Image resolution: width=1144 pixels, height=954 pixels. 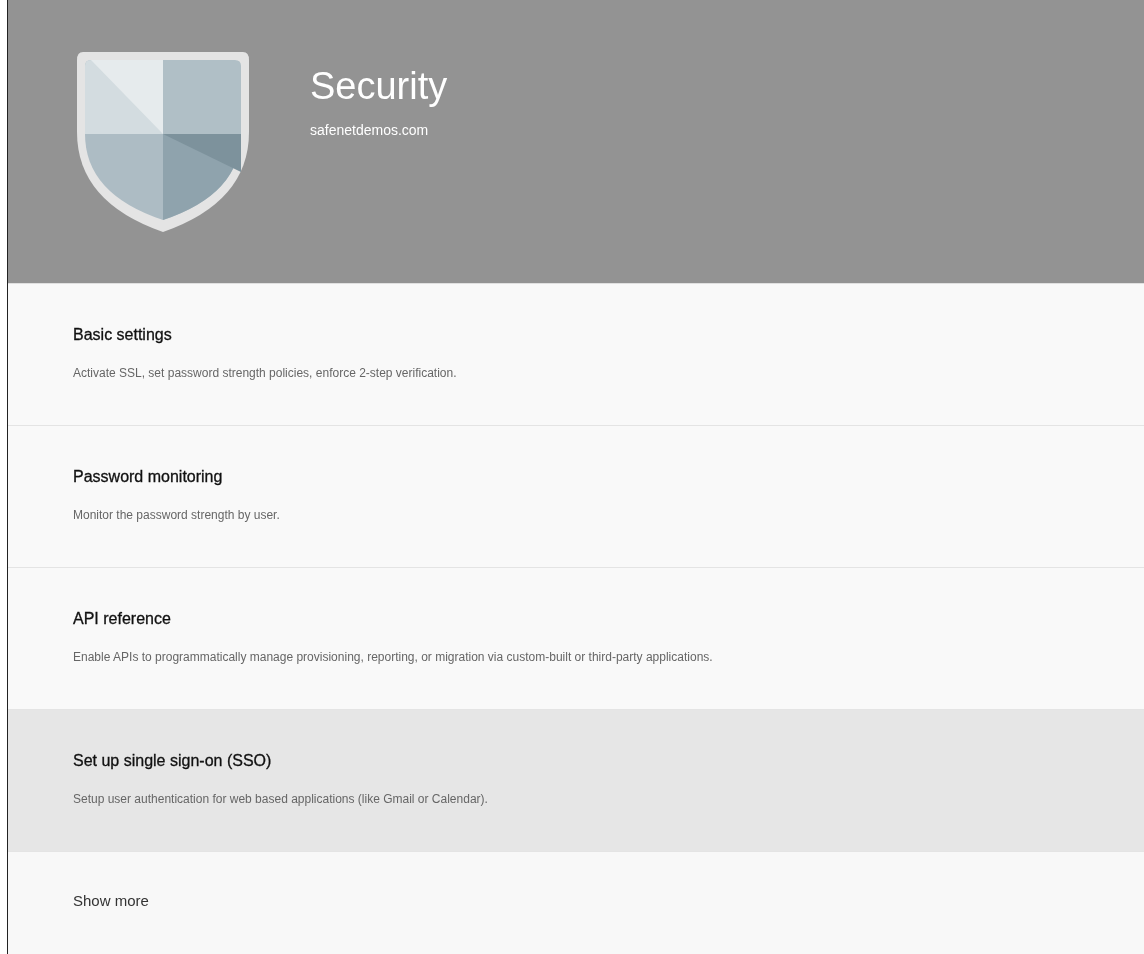 What do you see at coordinates (576, 781) in the screenshot?
I see `settings-item: Set up single sign-on (SSO) Setup user authentication for web based applications (like Gmail or Calendar).` at bounding box center [576, 781].